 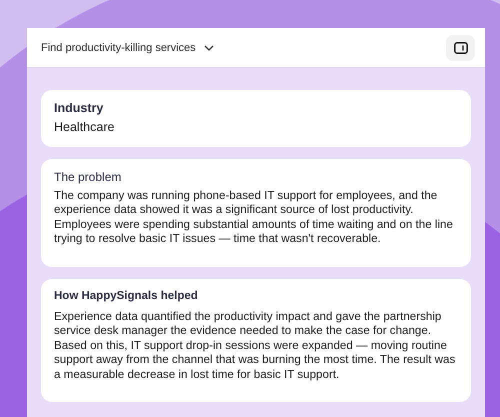 What do you see at coordinates (85, 127) in the screenshot?
I see `card-value: Healthcare` at bounding box center [85, 127].